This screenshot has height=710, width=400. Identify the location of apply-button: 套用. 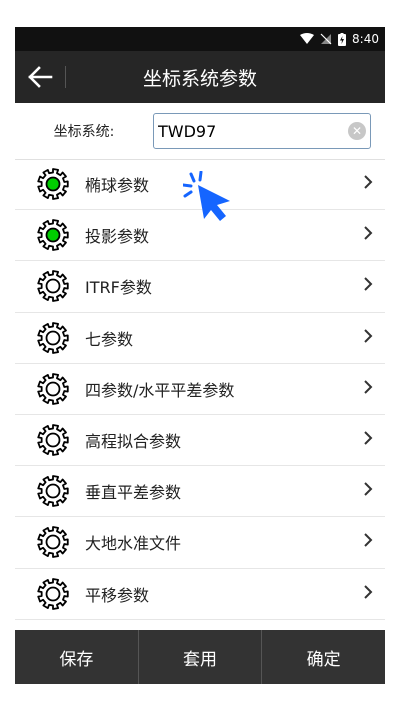
(201, 657).